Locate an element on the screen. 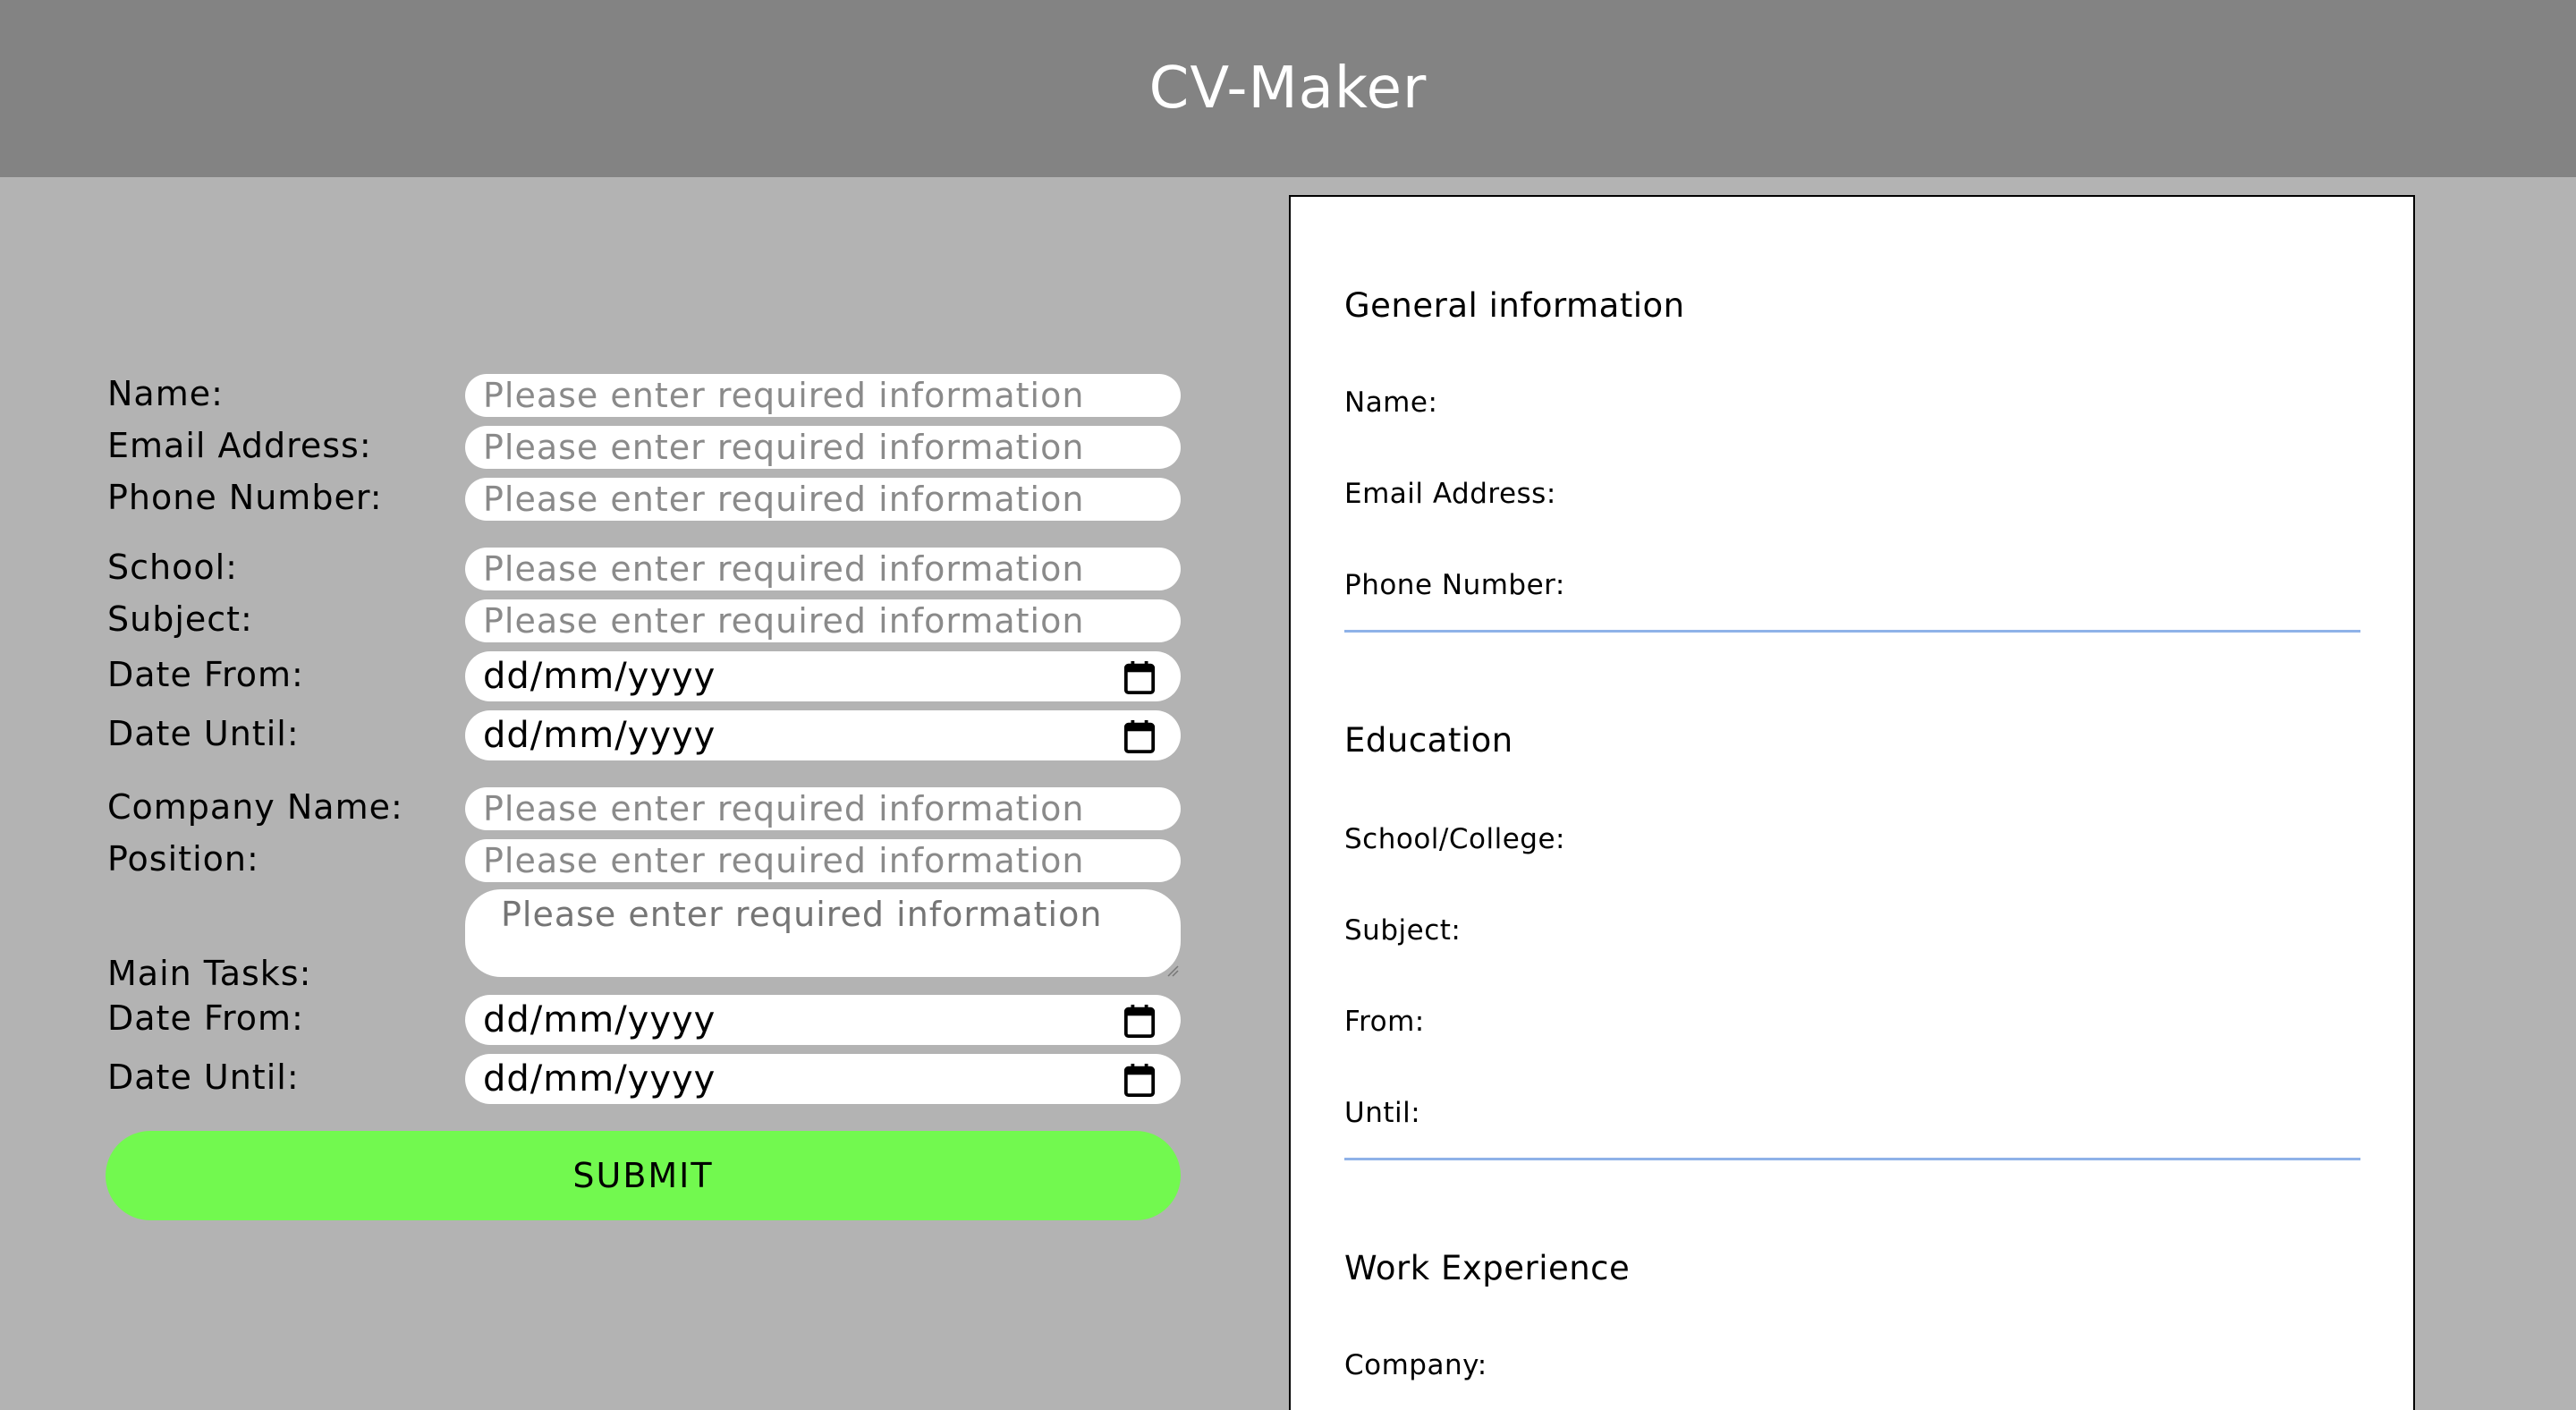 The image size is (2576, 1410). company-label: Company Name: is located at coordinates (255, 807).